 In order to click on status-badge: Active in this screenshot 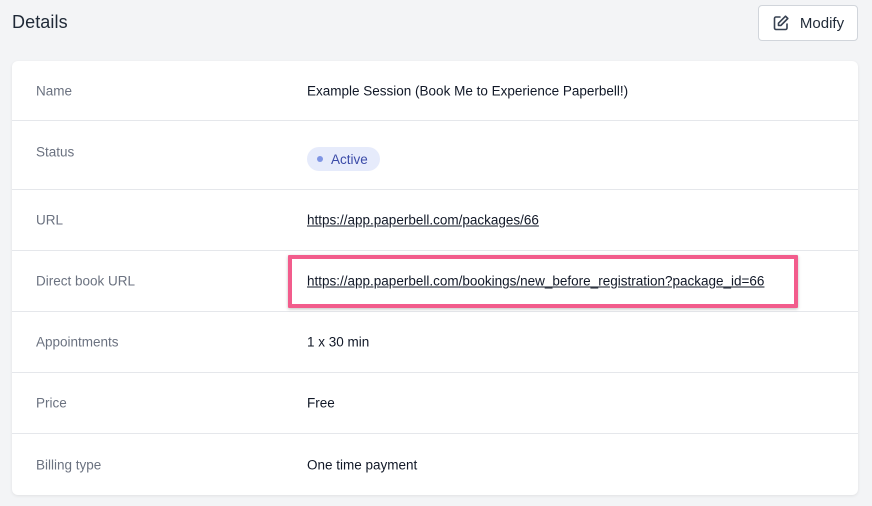, I will do `click(343, 159)`.